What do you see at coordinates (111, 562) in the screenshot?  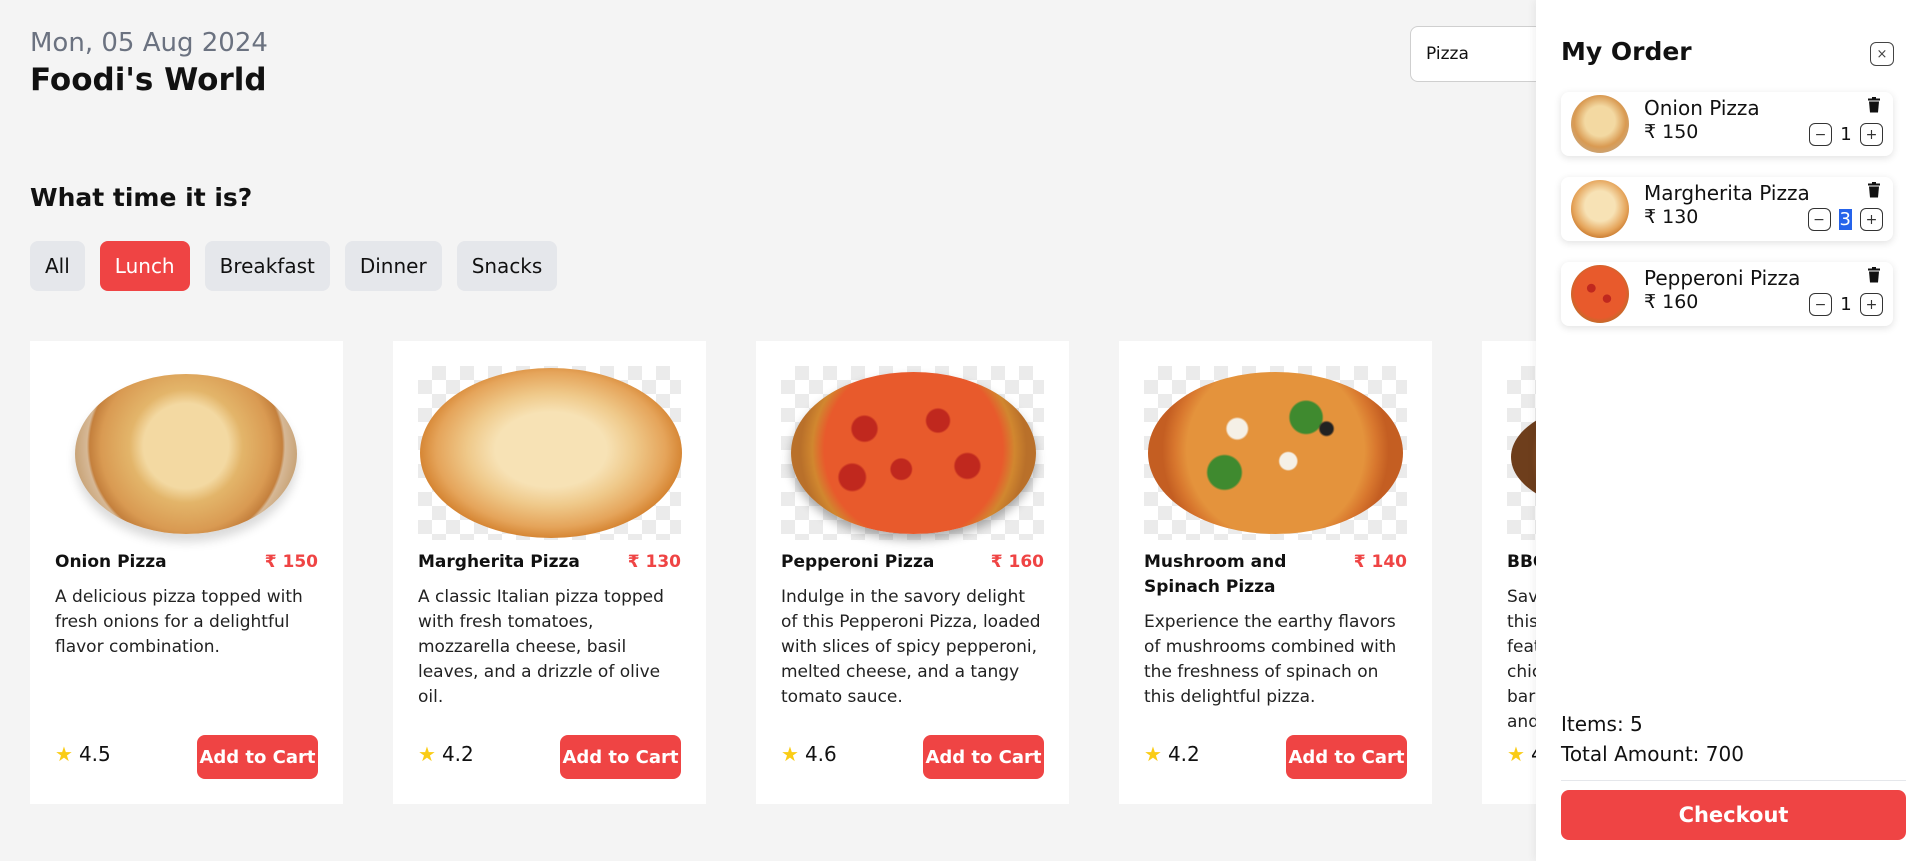 I see `item-name: Onion Pizza` at bounding box center [111, 562].